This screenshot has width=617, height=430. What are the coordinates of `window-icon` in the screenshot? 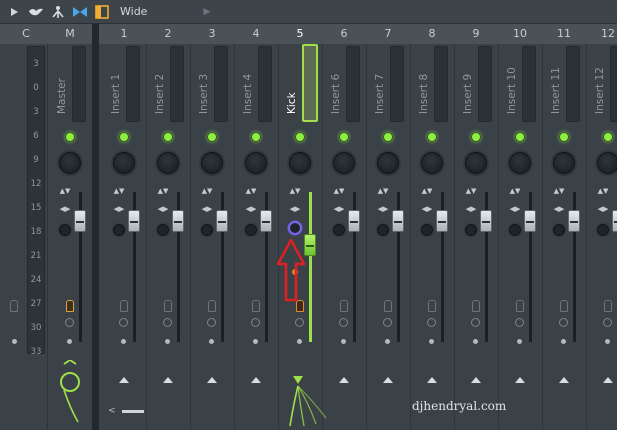 It's located at (102, 12).